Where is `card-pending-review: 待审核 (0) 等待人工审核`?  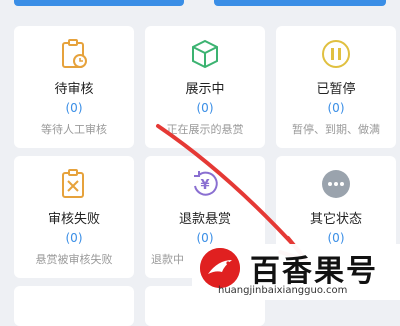 card-pending-review: 待审核 (0) 等待人工审核 is located at coordinates (74, 87).